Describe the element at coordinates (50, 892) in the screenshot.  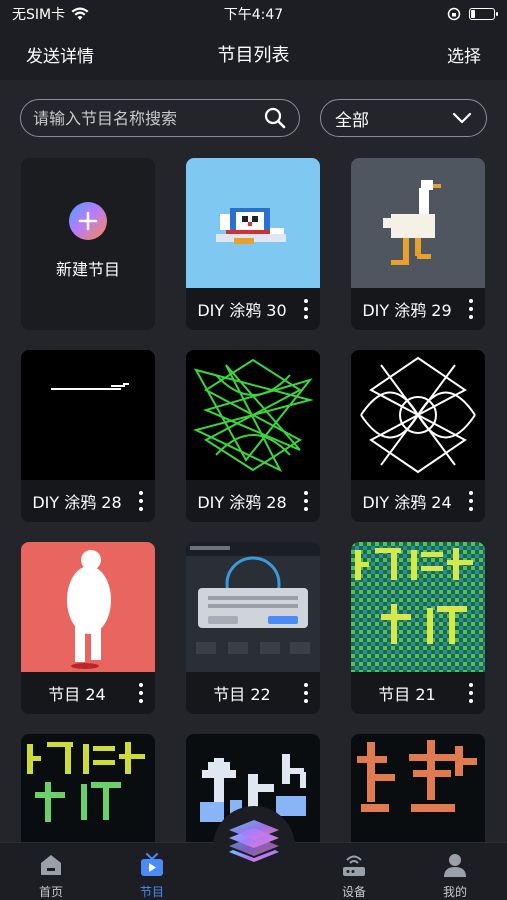
I see `tab-label: 首页` at that location.